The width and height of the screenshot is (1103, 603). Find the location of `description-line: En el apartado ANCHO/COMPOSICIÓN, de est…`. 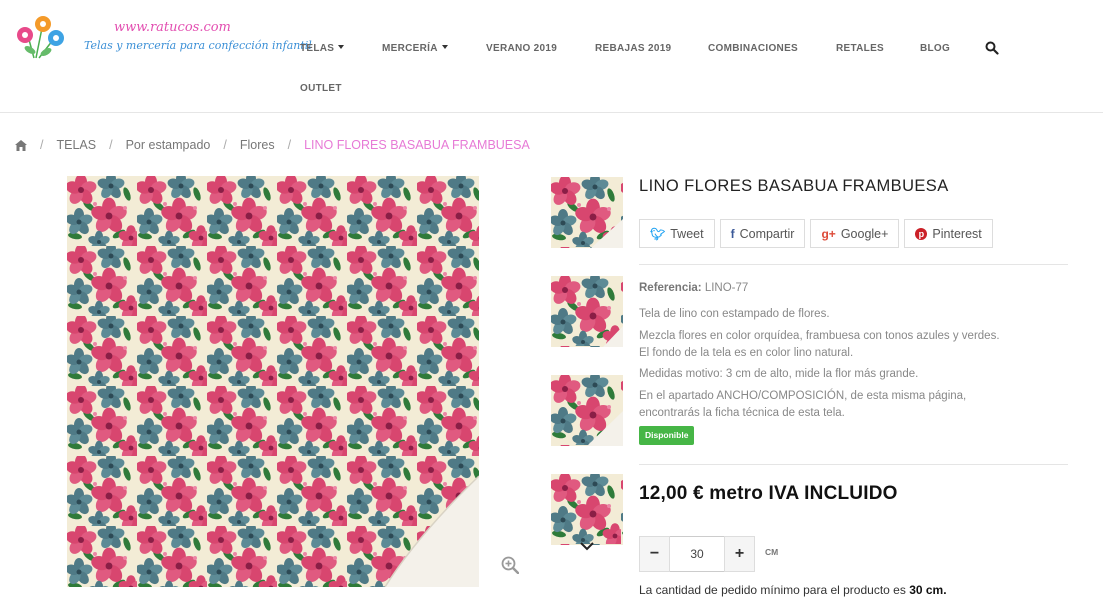

description-line: En el apartado ANCHO/COMPOSICIÓN, de est… is located at coordinates (803, 396).